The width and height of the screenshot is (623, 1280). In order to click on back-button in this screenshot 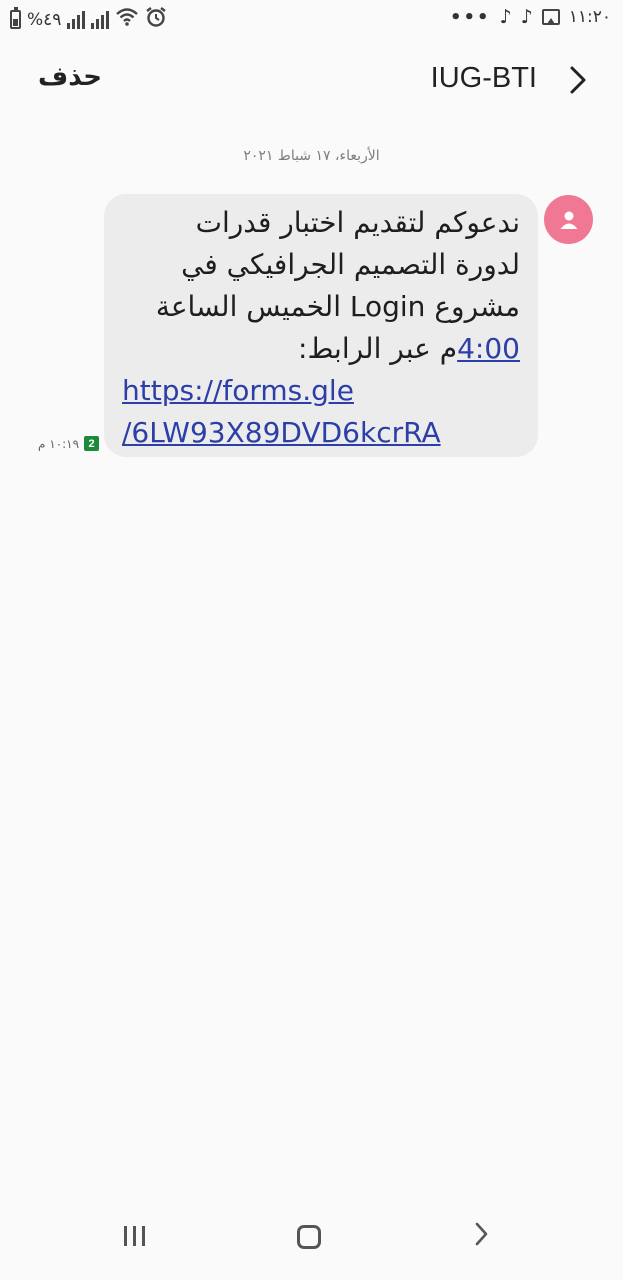, I will do `click(578, 80)`.